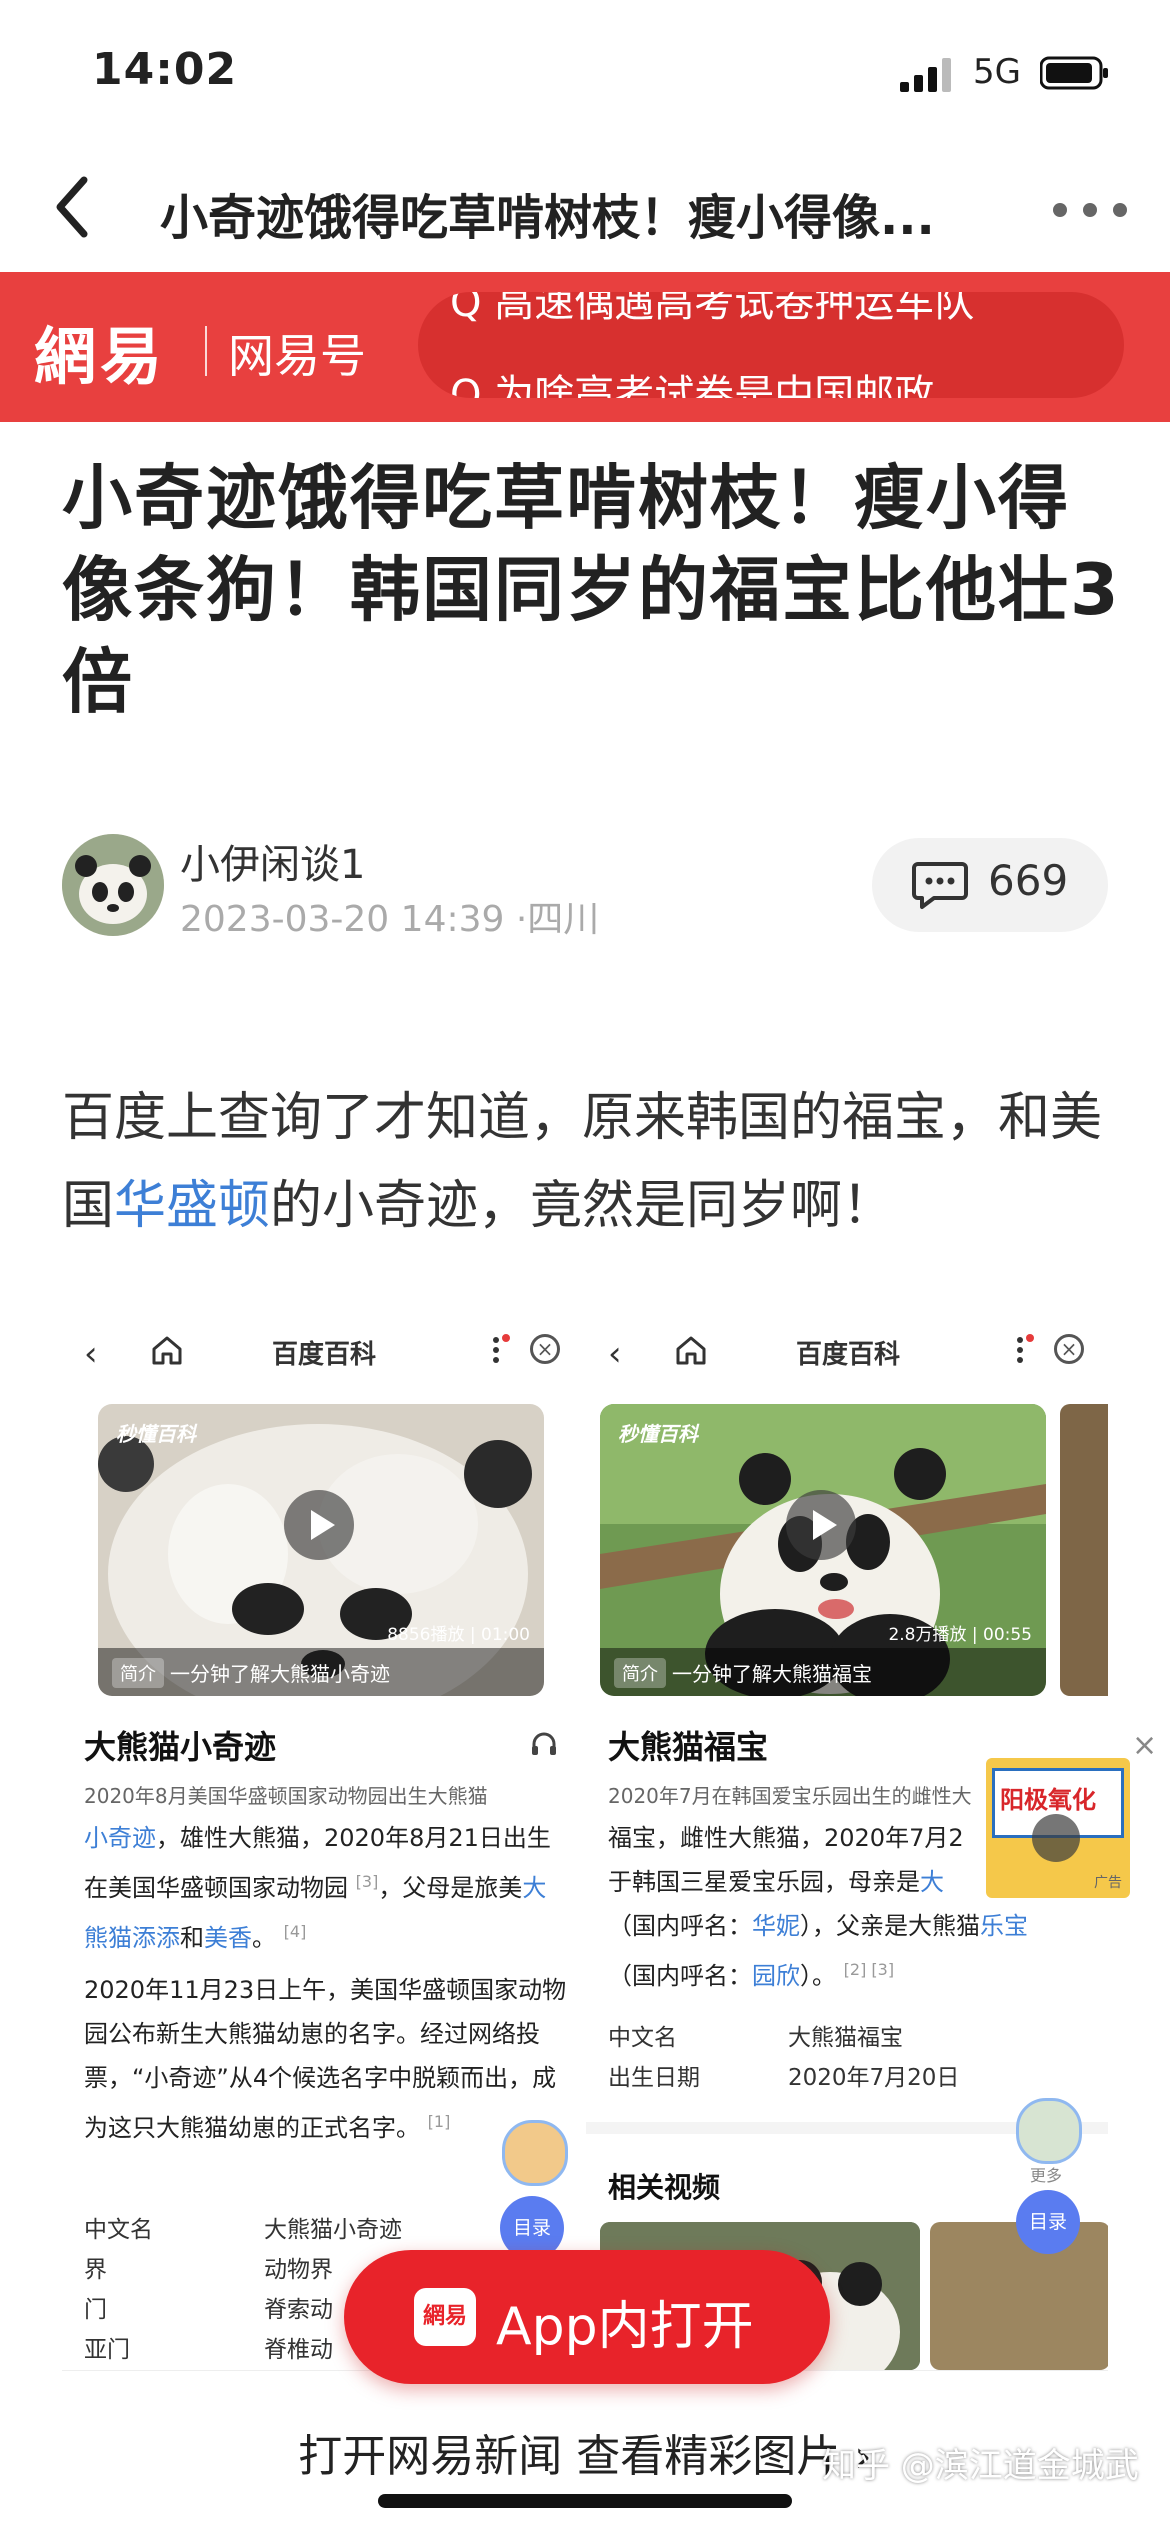 The height and width of the screenshot is (2532, 1170). Describe the element at coordinates (280, 1674) in the screenshot. I see `video-caption: 一分钟了解大熊猫小奇迹` at that location.